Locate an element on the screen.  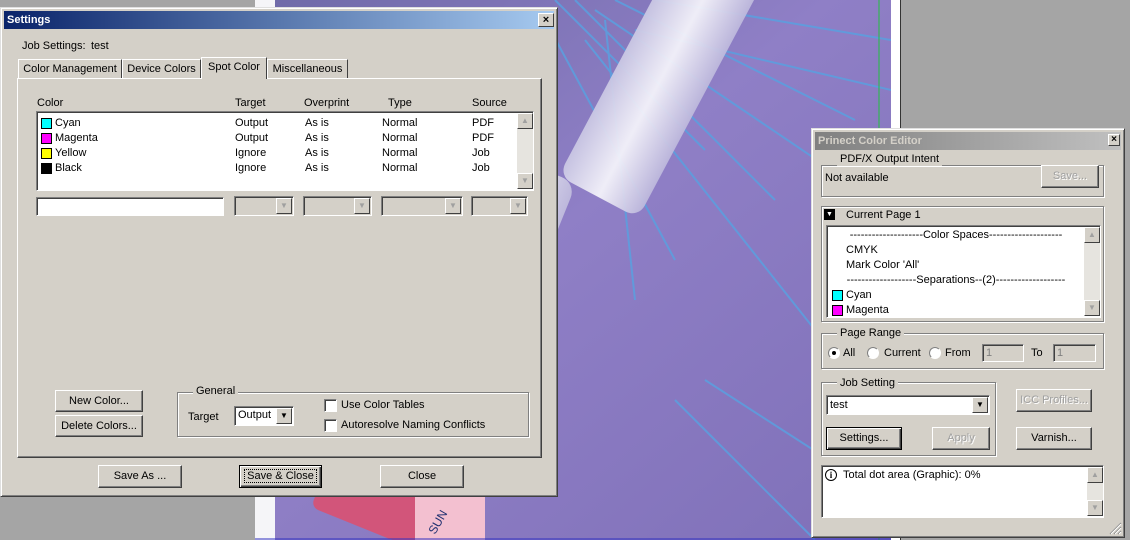
job-setting-label: Job Setting is located at coordinates (868, 383).